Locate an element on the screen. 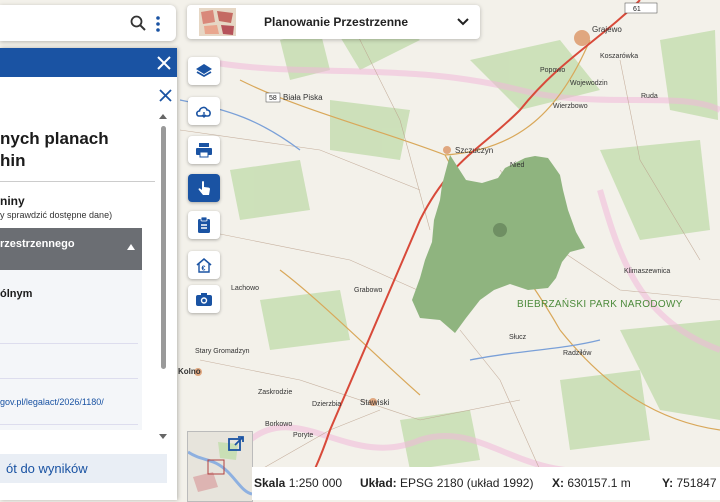 This screenshot has height=502, width=720. euro-house-icon: € is located at coordinates (204, 265).